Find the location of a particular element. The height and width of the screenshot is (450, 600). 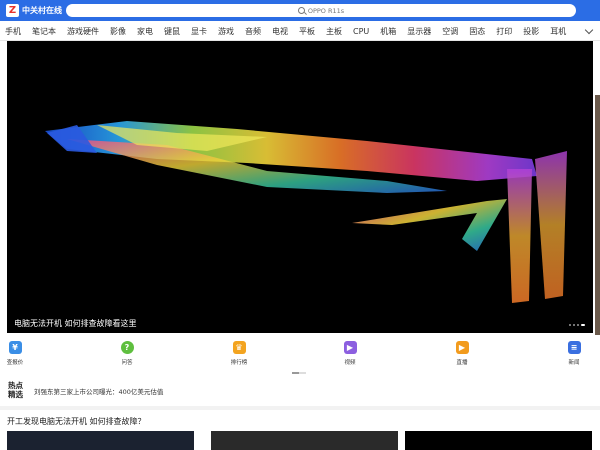

quick-link-label: 排行榜 is located at coordinates (239, 363).